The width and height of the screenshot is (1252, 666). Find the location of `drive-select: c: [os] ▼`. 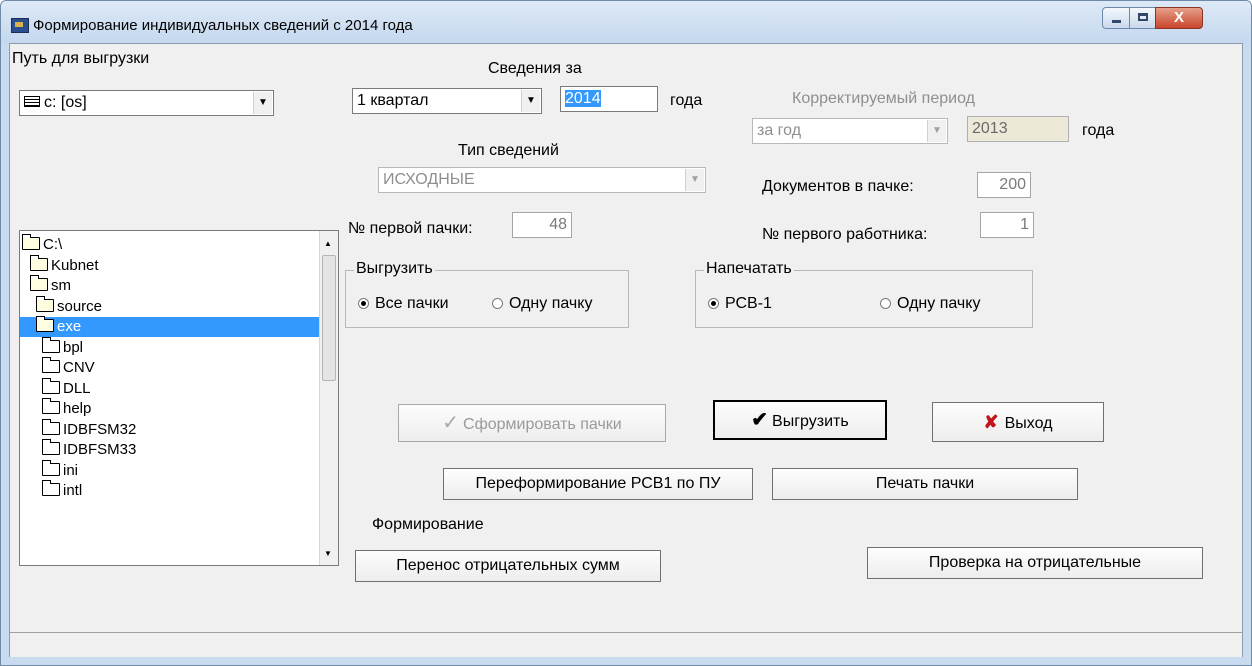

drive-select: c: [os] ▼ is located at coordinates (146, 103).